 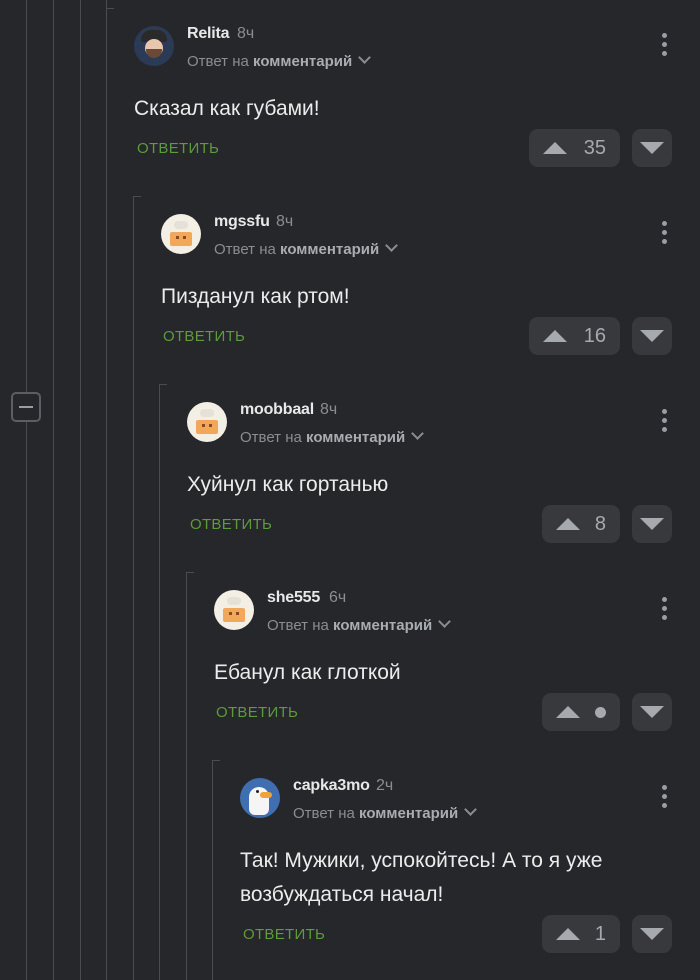 I want to click on vote-count: 16, so click(x=594, y=336).